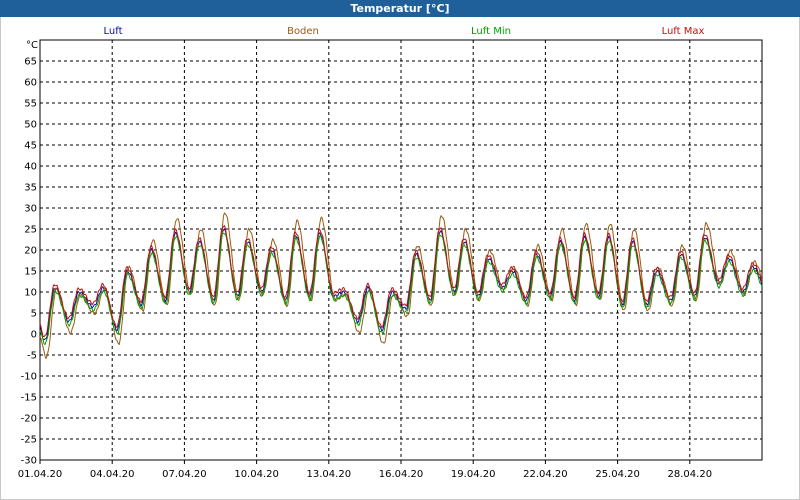  Describe the element at coordinates (32, 356) in the screenshot. I see `y-tick-label: -5` at that location.